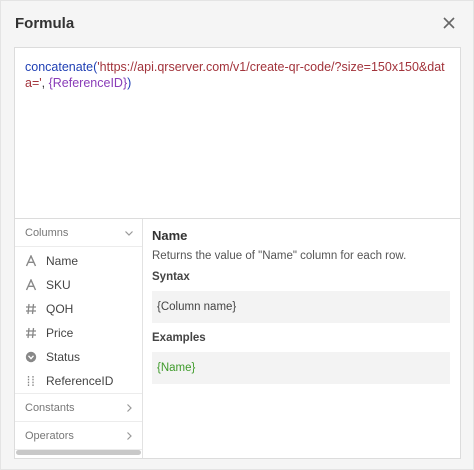 The image size is (474, 470). Describe the element at coordinates (170, 235) in the screenshot. I see `help-title: Name` at that location.